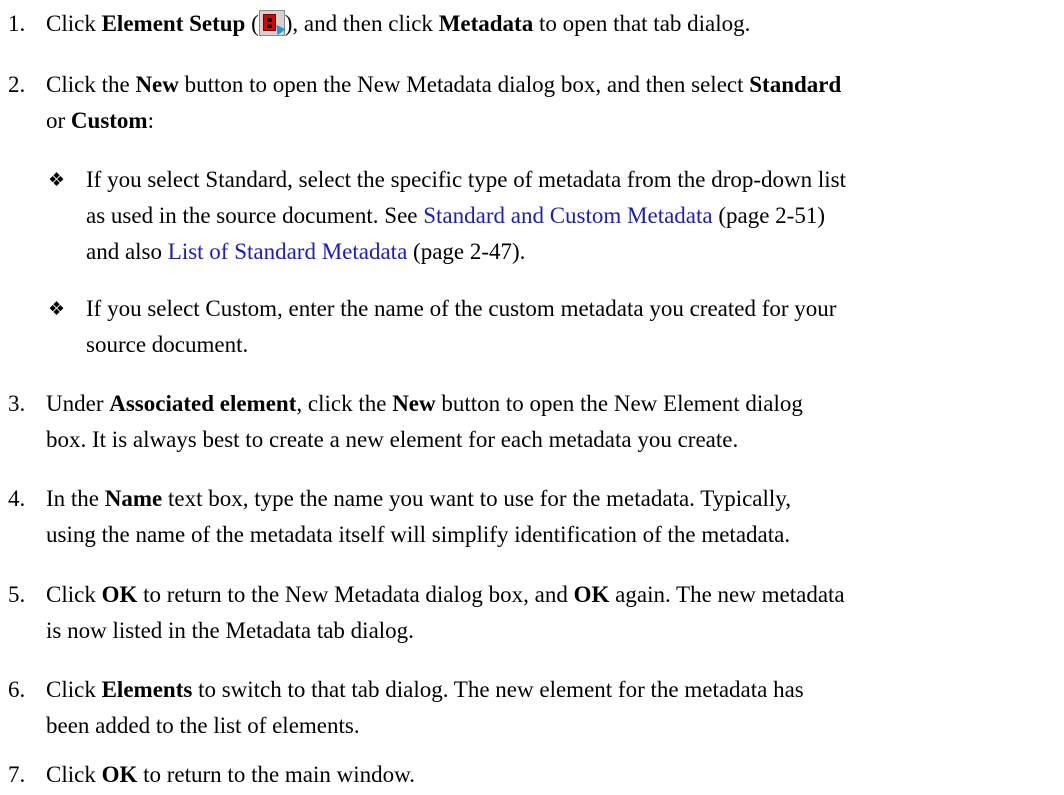 The width and height of the screenshot is (1064, 795). I want to click on text-run: or, so click(58, 120).